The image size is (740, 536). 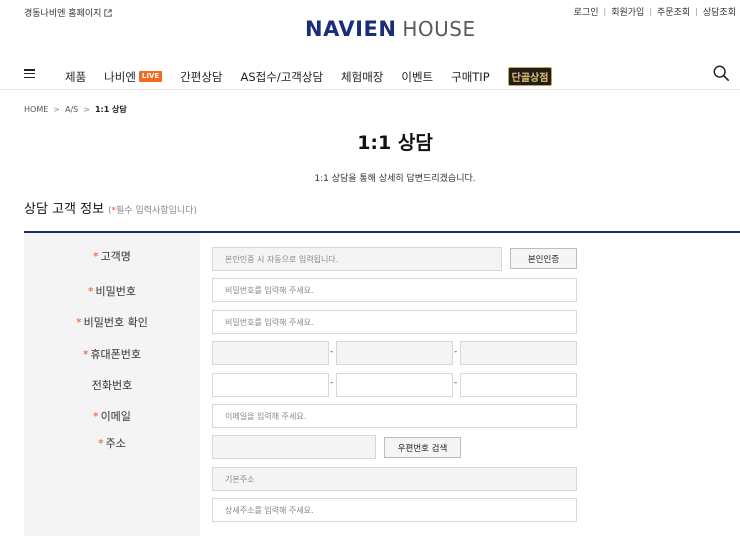 I want to click on breadcrumb-as: A/S, so click(x=71, y=109).